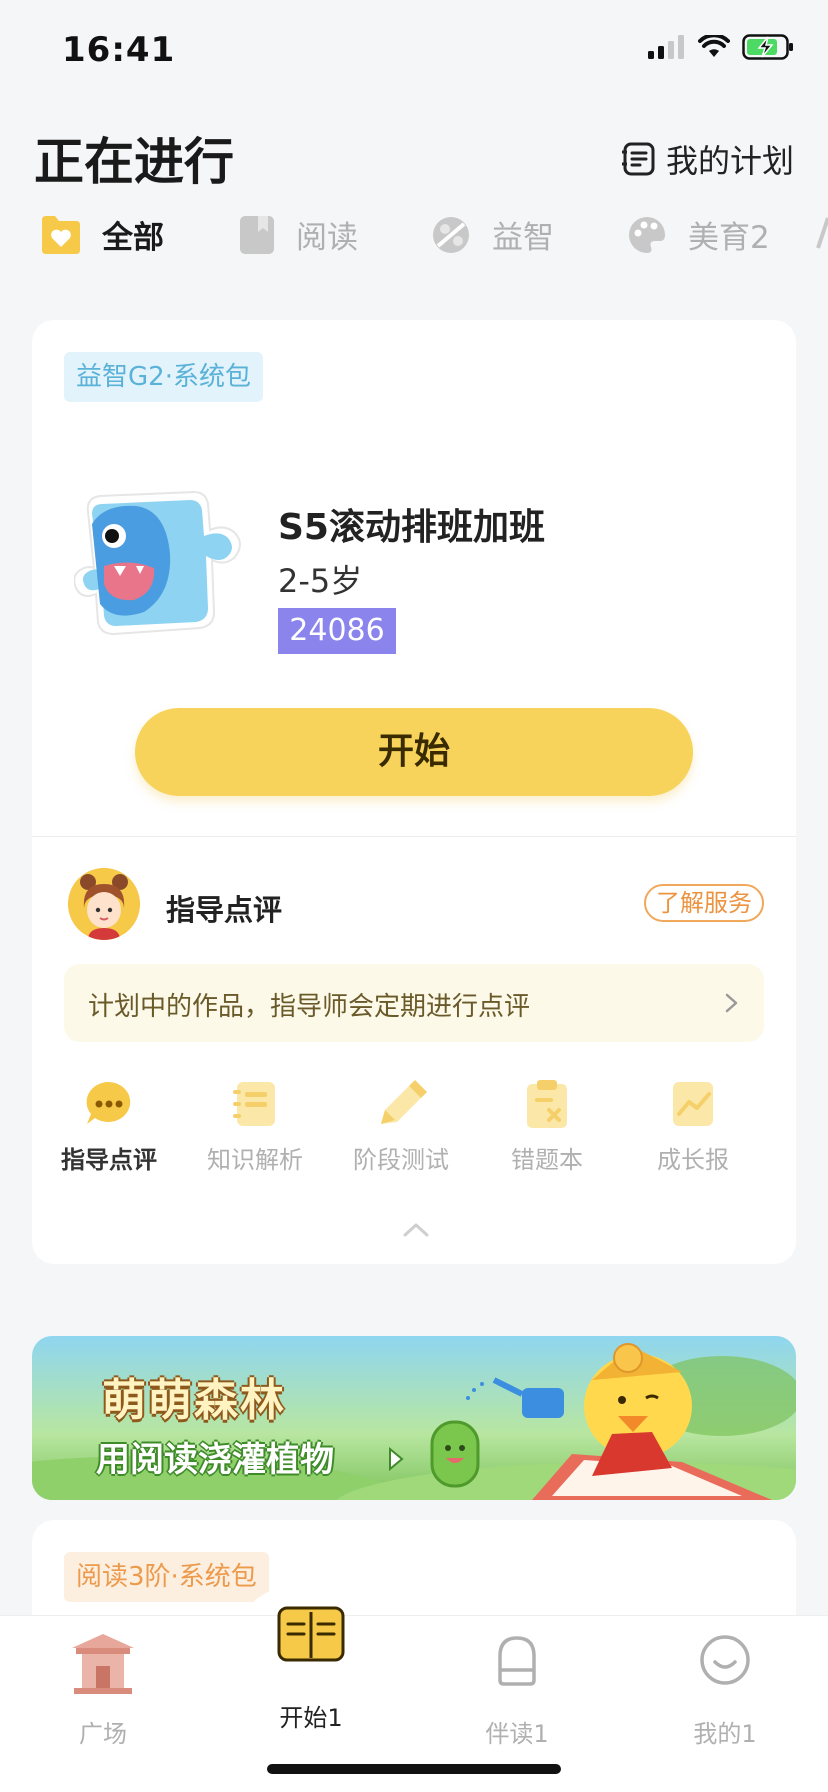  Describe the element at coordinates (224, 910) in the screenshot. I see `guide-title: 指导点评` at that location.